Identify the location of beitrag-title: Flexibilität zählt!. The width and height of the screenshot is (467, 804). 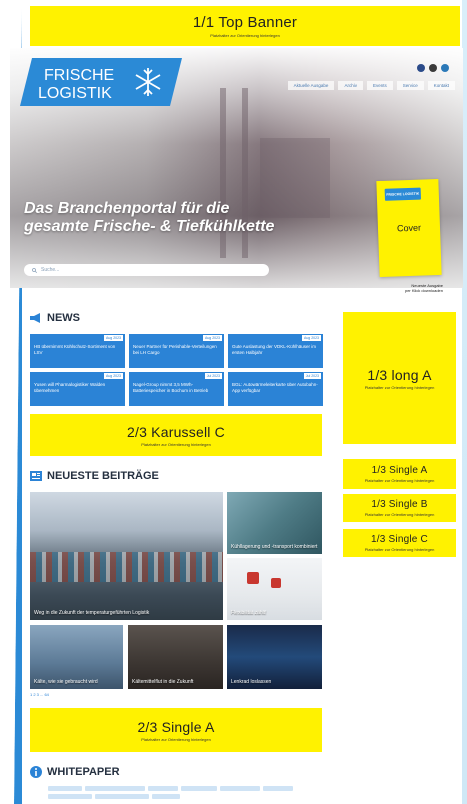
(249, 613).